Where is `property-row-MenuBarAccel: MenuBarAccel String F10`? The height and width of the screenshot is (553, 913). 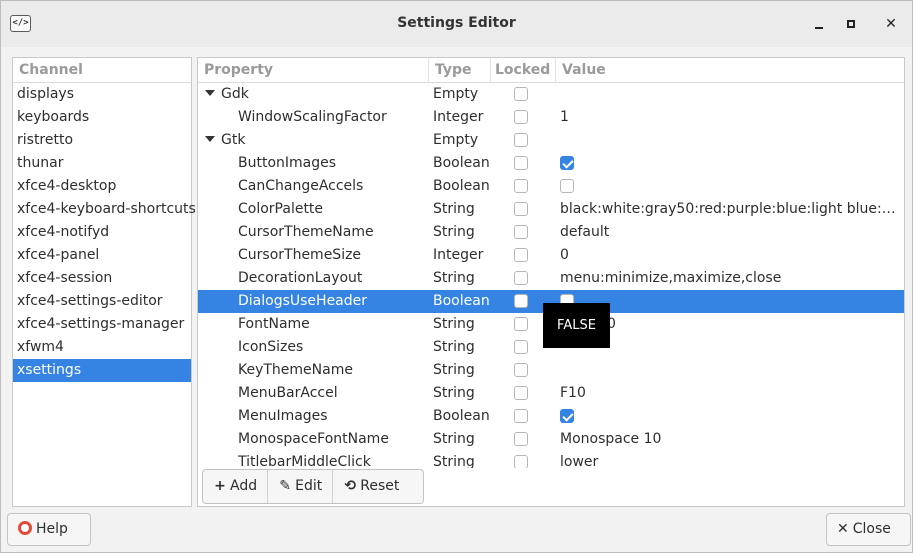 property-row-MenuBarAccel: MenuBarAccel String F10 is located at coordinates (551, 393).